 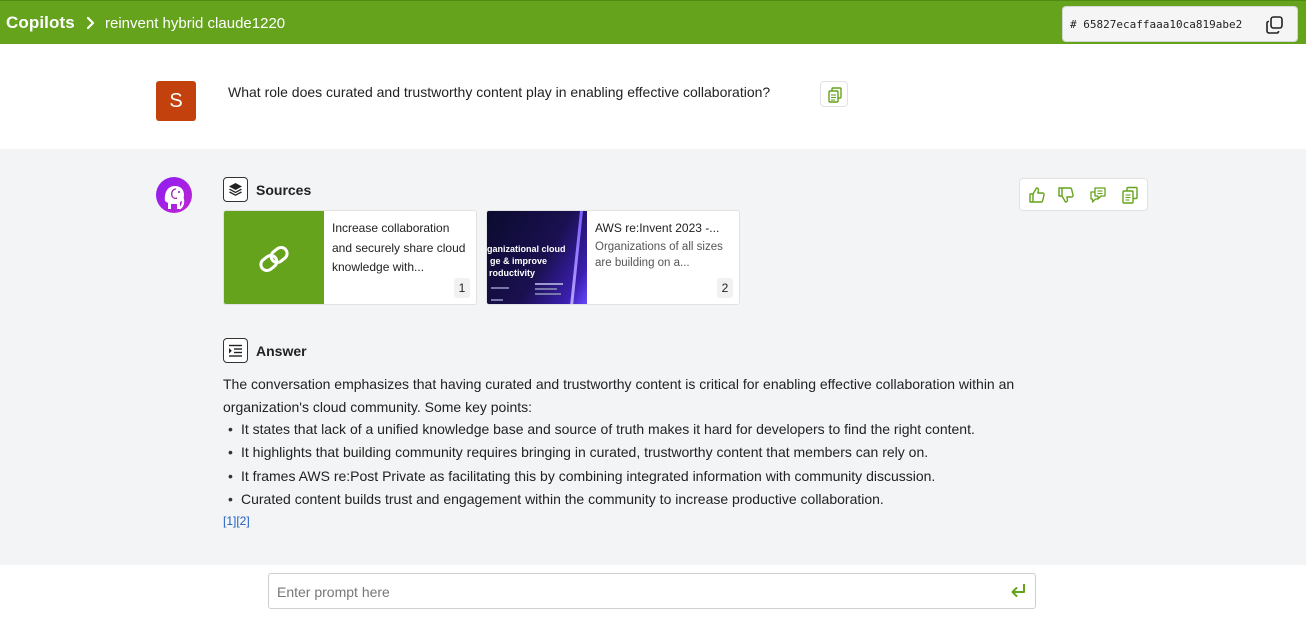 I want to click on citations: [1][2], so click(x=236, y=521).